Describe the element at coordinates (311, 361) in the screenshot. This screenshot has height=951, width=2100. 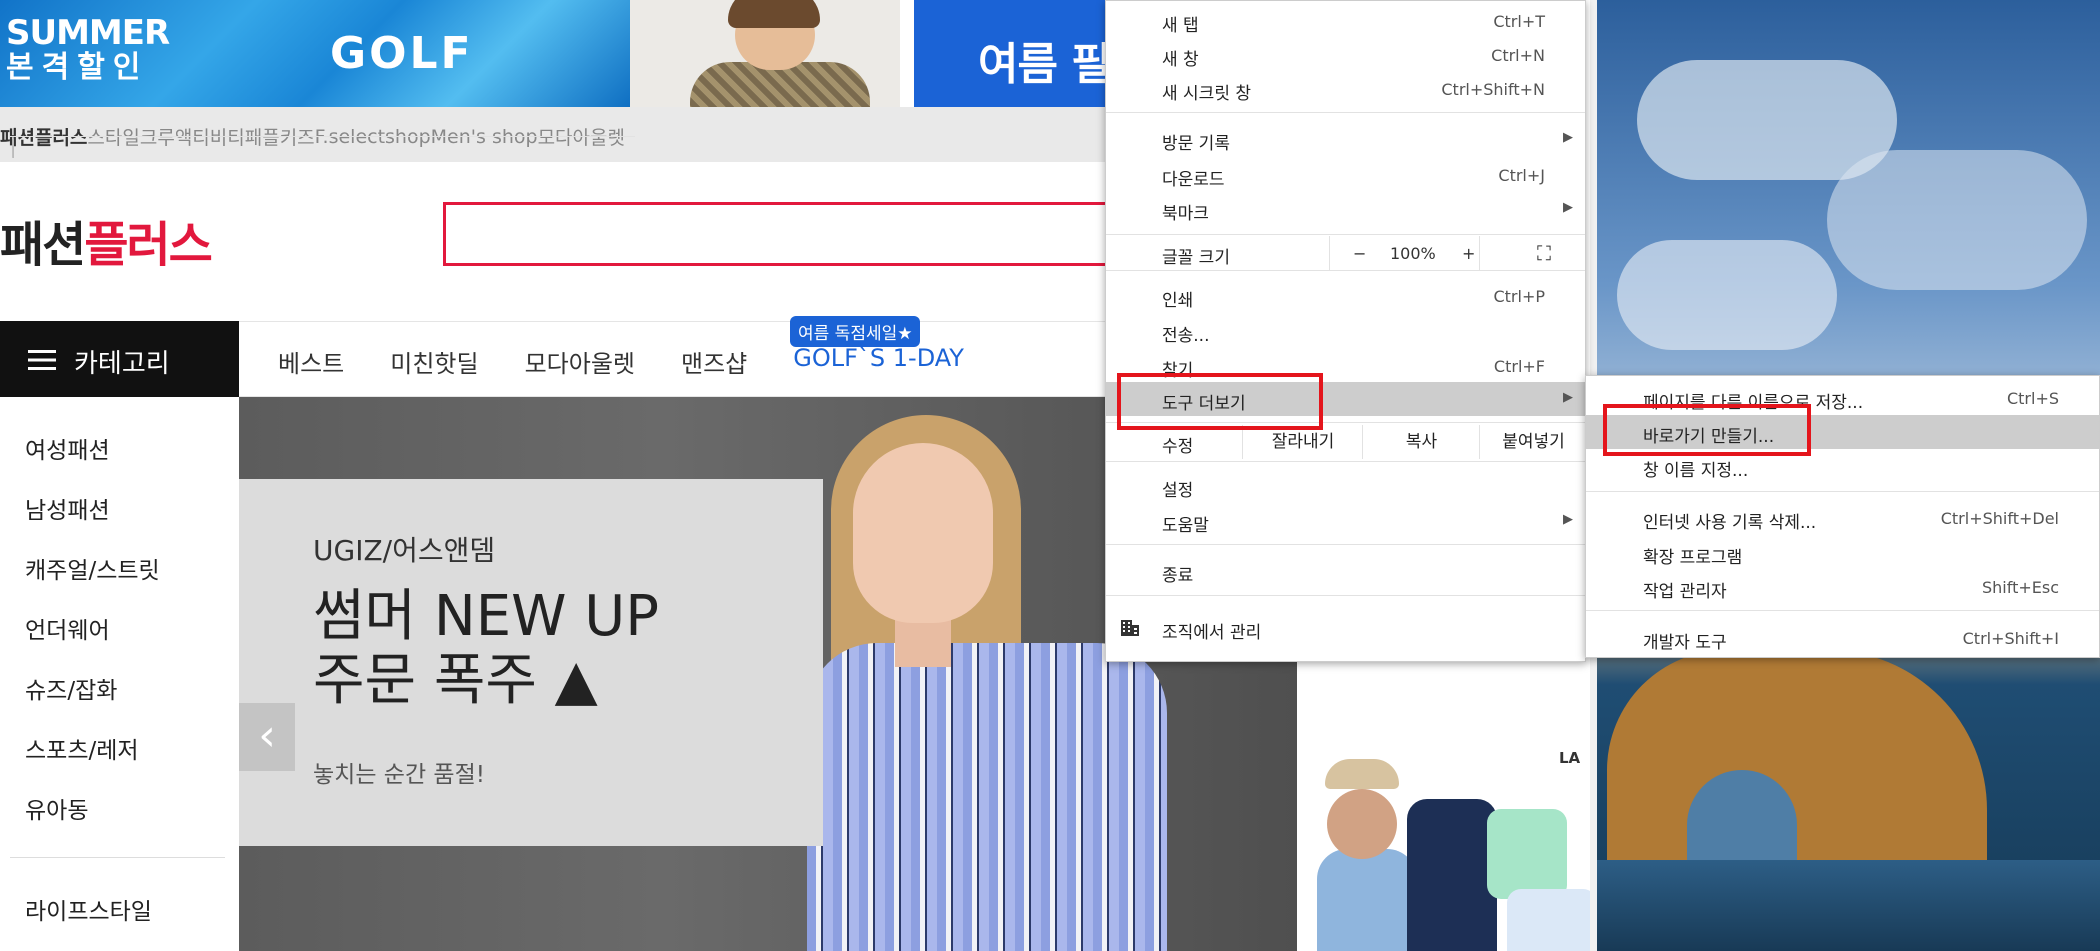
I see `nav-item-best: 베스트` at that location.